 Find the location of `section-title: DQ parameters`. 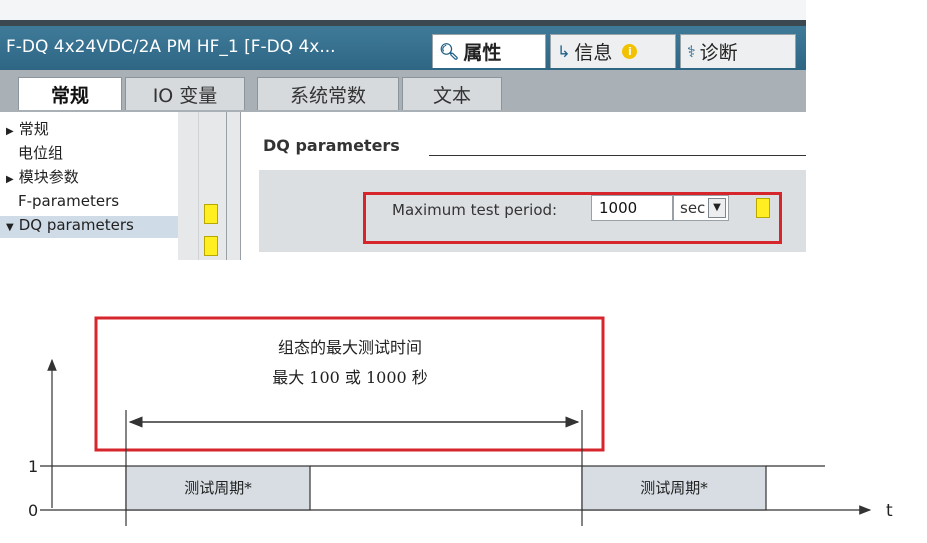

section-title: DQ parameters is located at coordinates (331, 145).